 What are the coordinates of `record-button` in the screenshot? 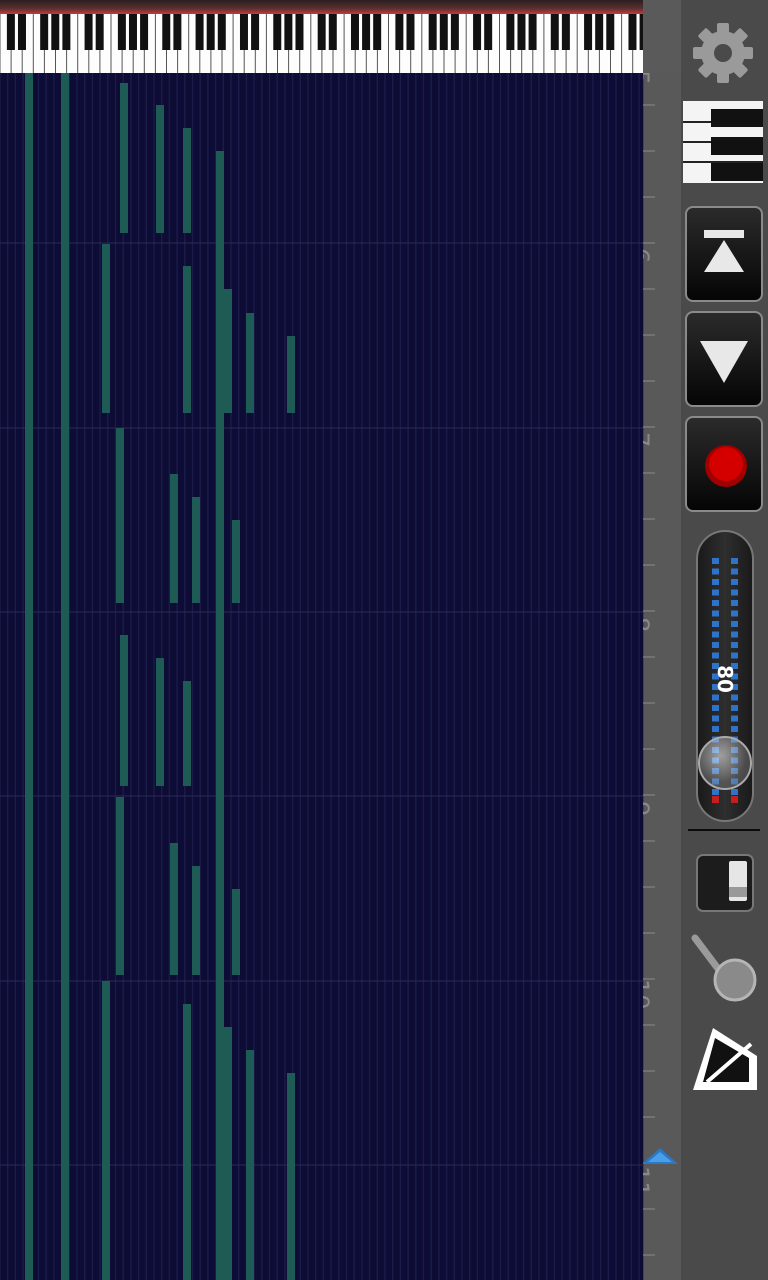 It's located at (724, 464).